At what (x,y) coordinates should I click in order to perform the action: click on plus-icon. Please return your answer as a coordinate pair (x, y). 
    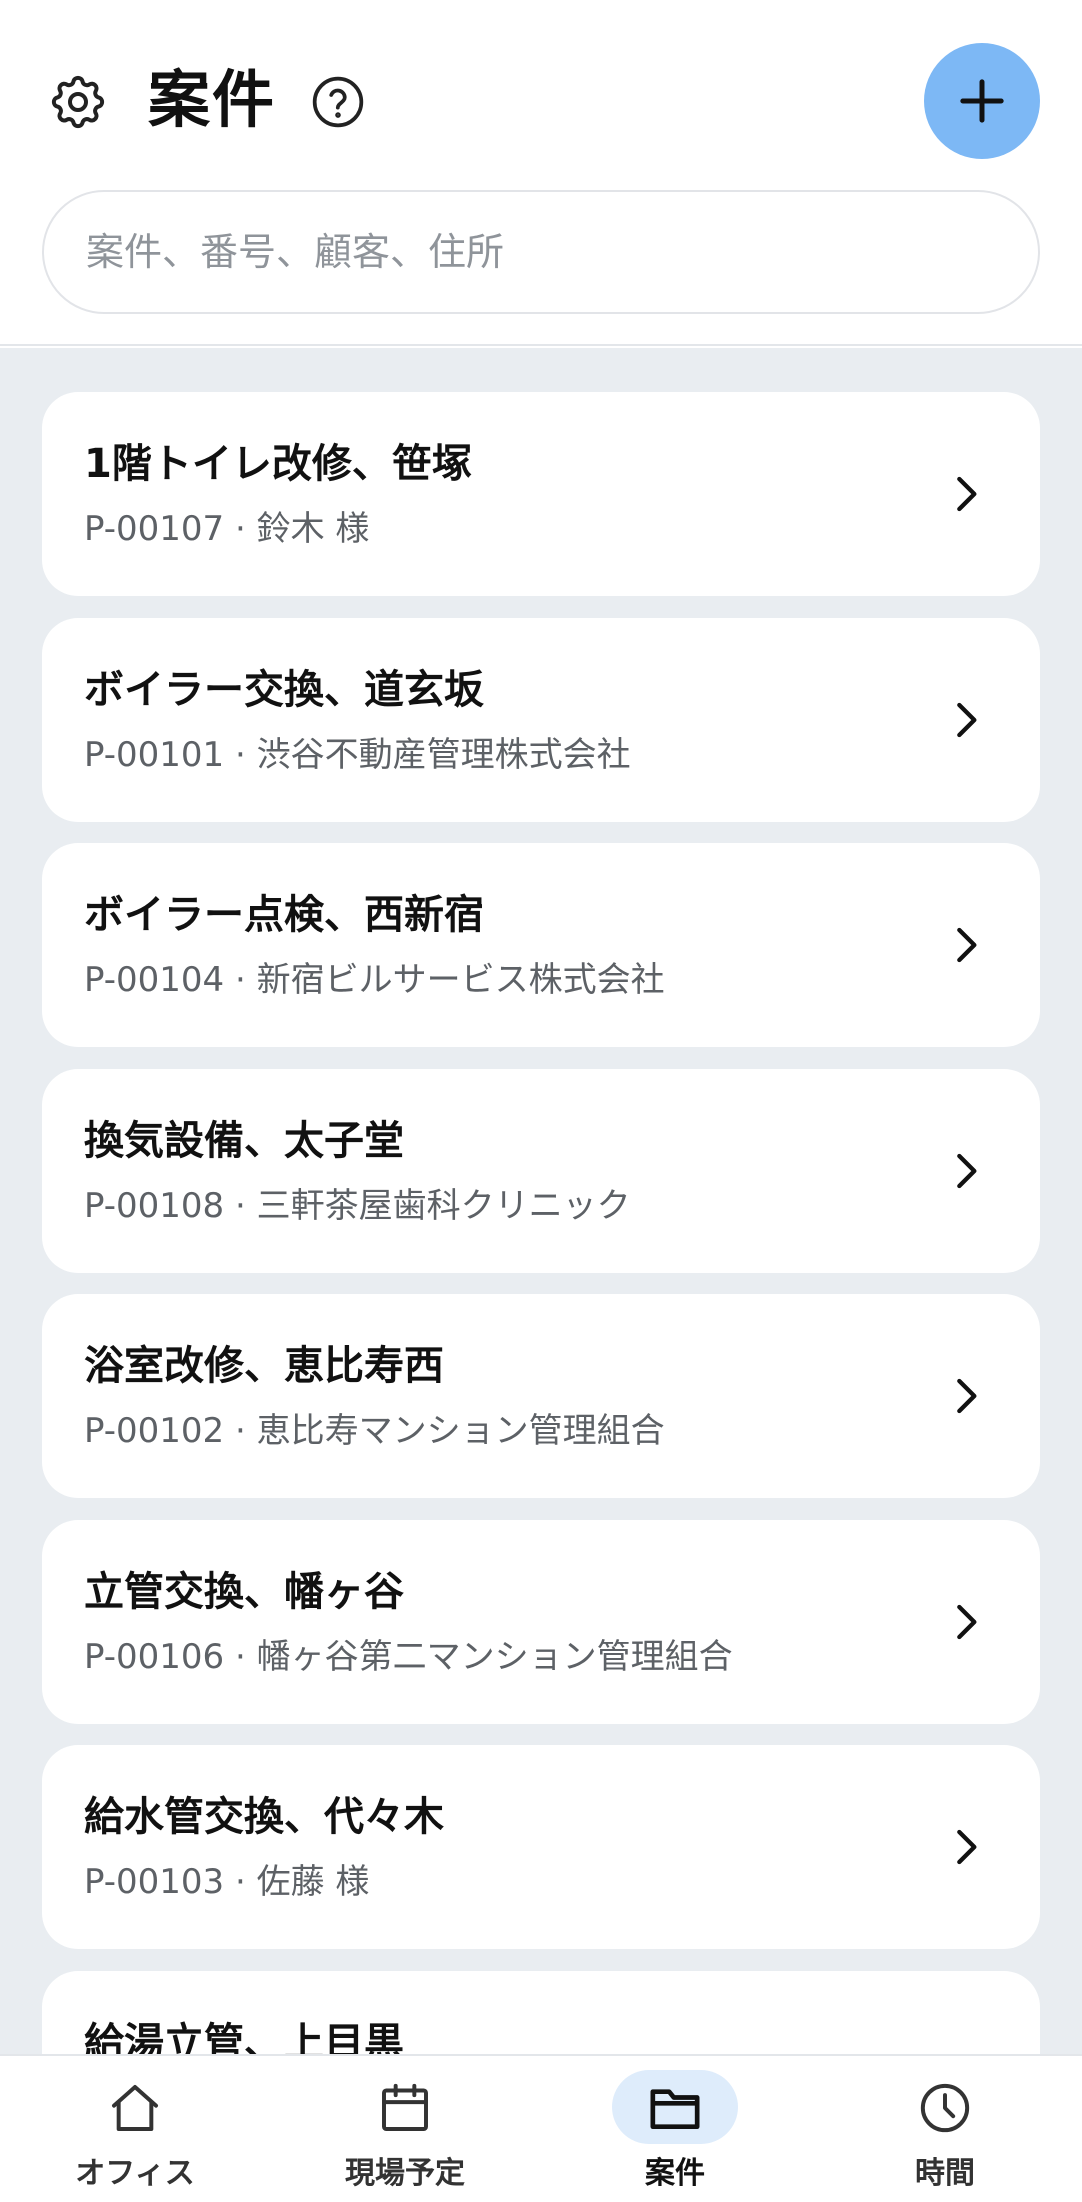
    Looking at the image, I should click on (982, 101).